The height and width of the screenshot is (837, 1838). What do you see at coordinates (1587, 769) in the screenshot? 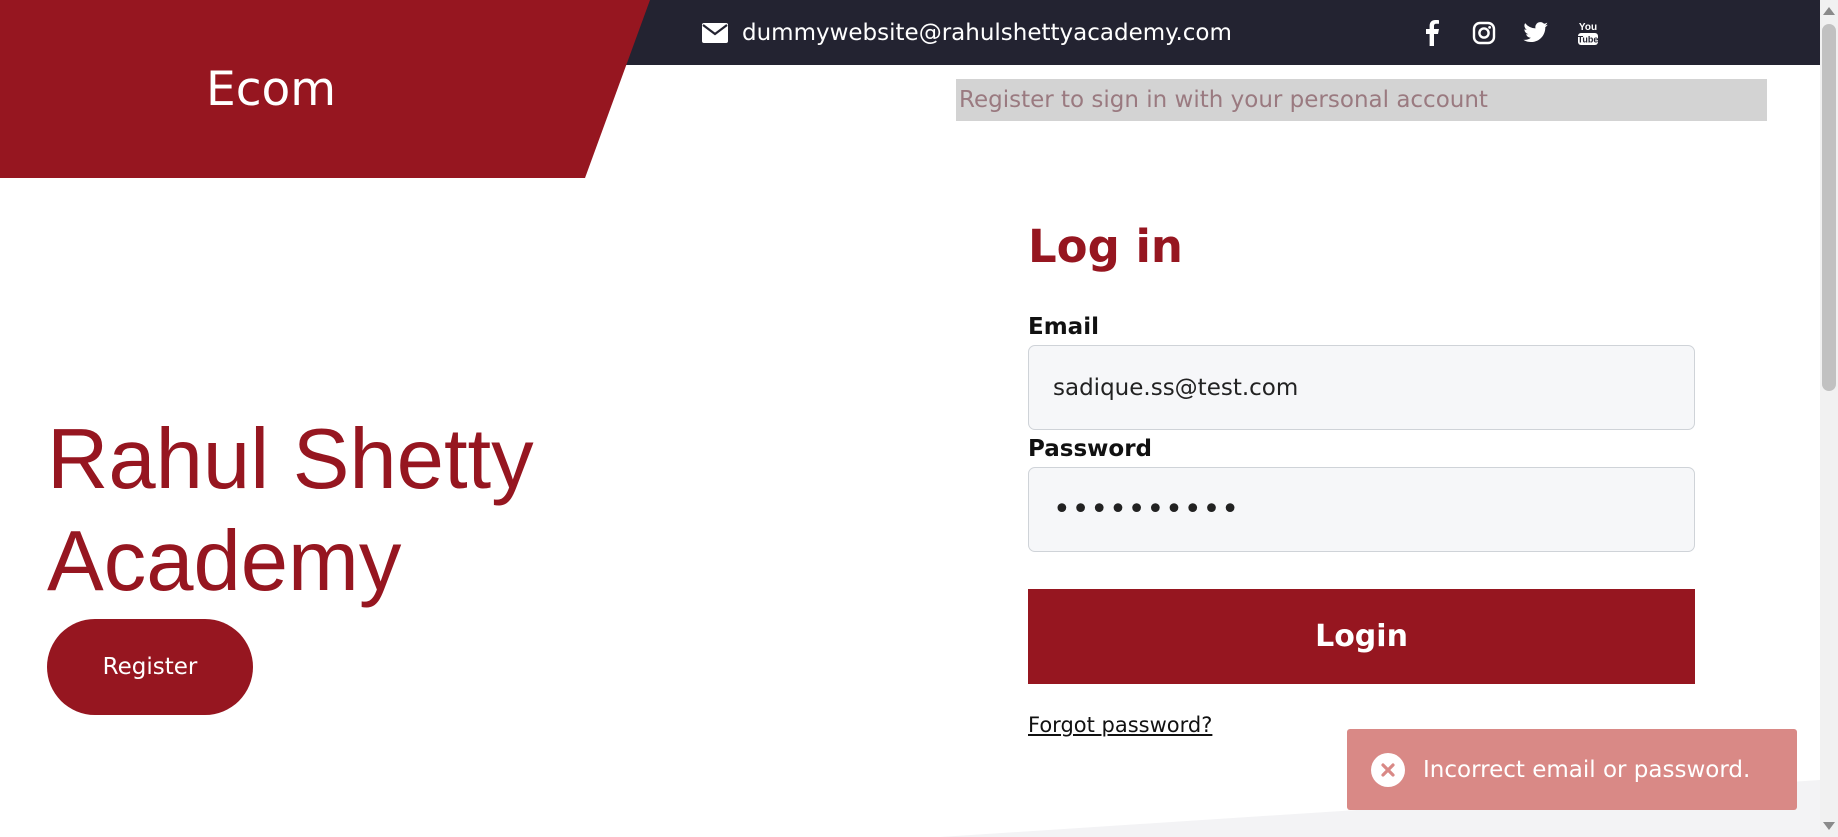
I see `error-toast-message: Incorrect email or password.` at bounding box center [1587, 769].